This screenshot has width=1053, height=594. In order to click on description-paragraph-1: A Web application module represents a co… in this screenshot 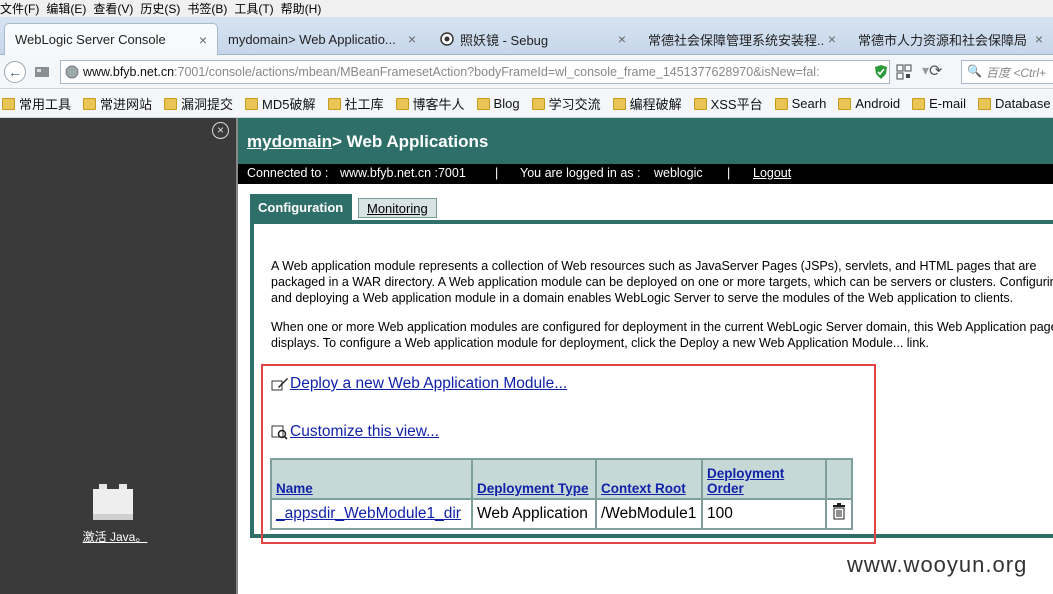, I will do `click(662, 282)`.